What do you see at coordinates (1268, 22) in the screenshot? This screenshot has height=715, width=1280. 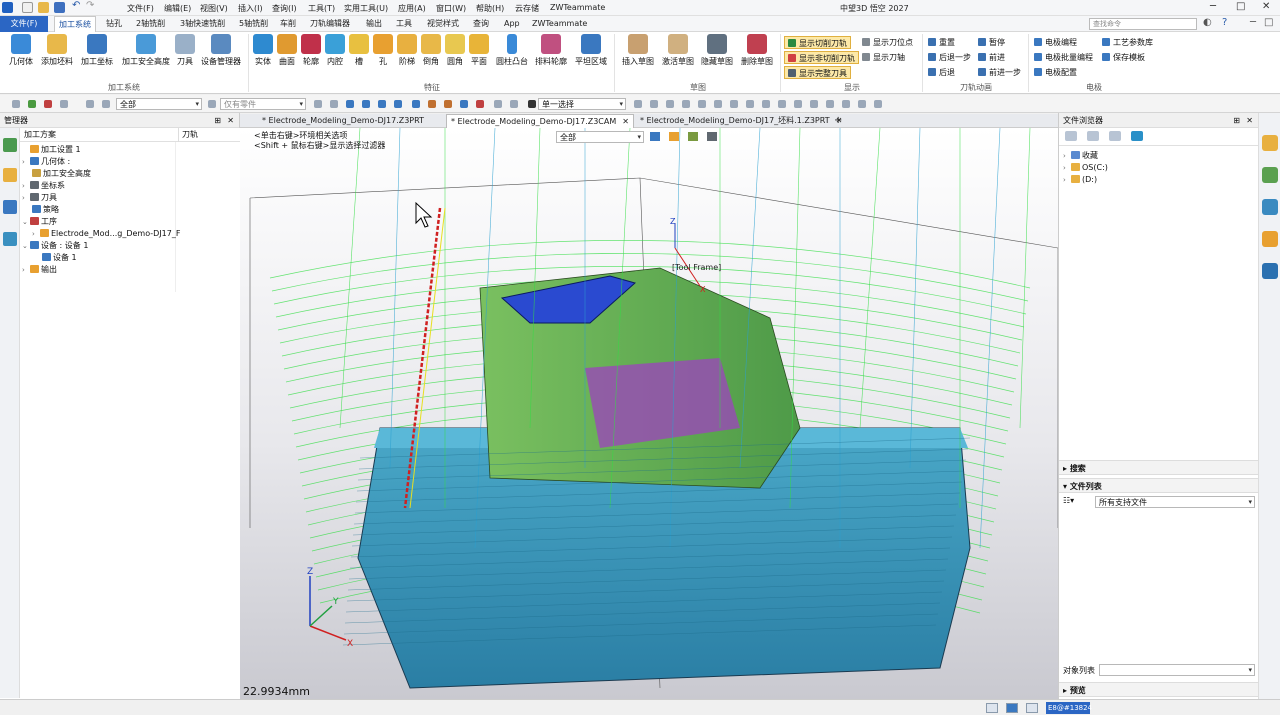 I see `expand-ribbon-icon: □` at bounding box center [1268, 22].